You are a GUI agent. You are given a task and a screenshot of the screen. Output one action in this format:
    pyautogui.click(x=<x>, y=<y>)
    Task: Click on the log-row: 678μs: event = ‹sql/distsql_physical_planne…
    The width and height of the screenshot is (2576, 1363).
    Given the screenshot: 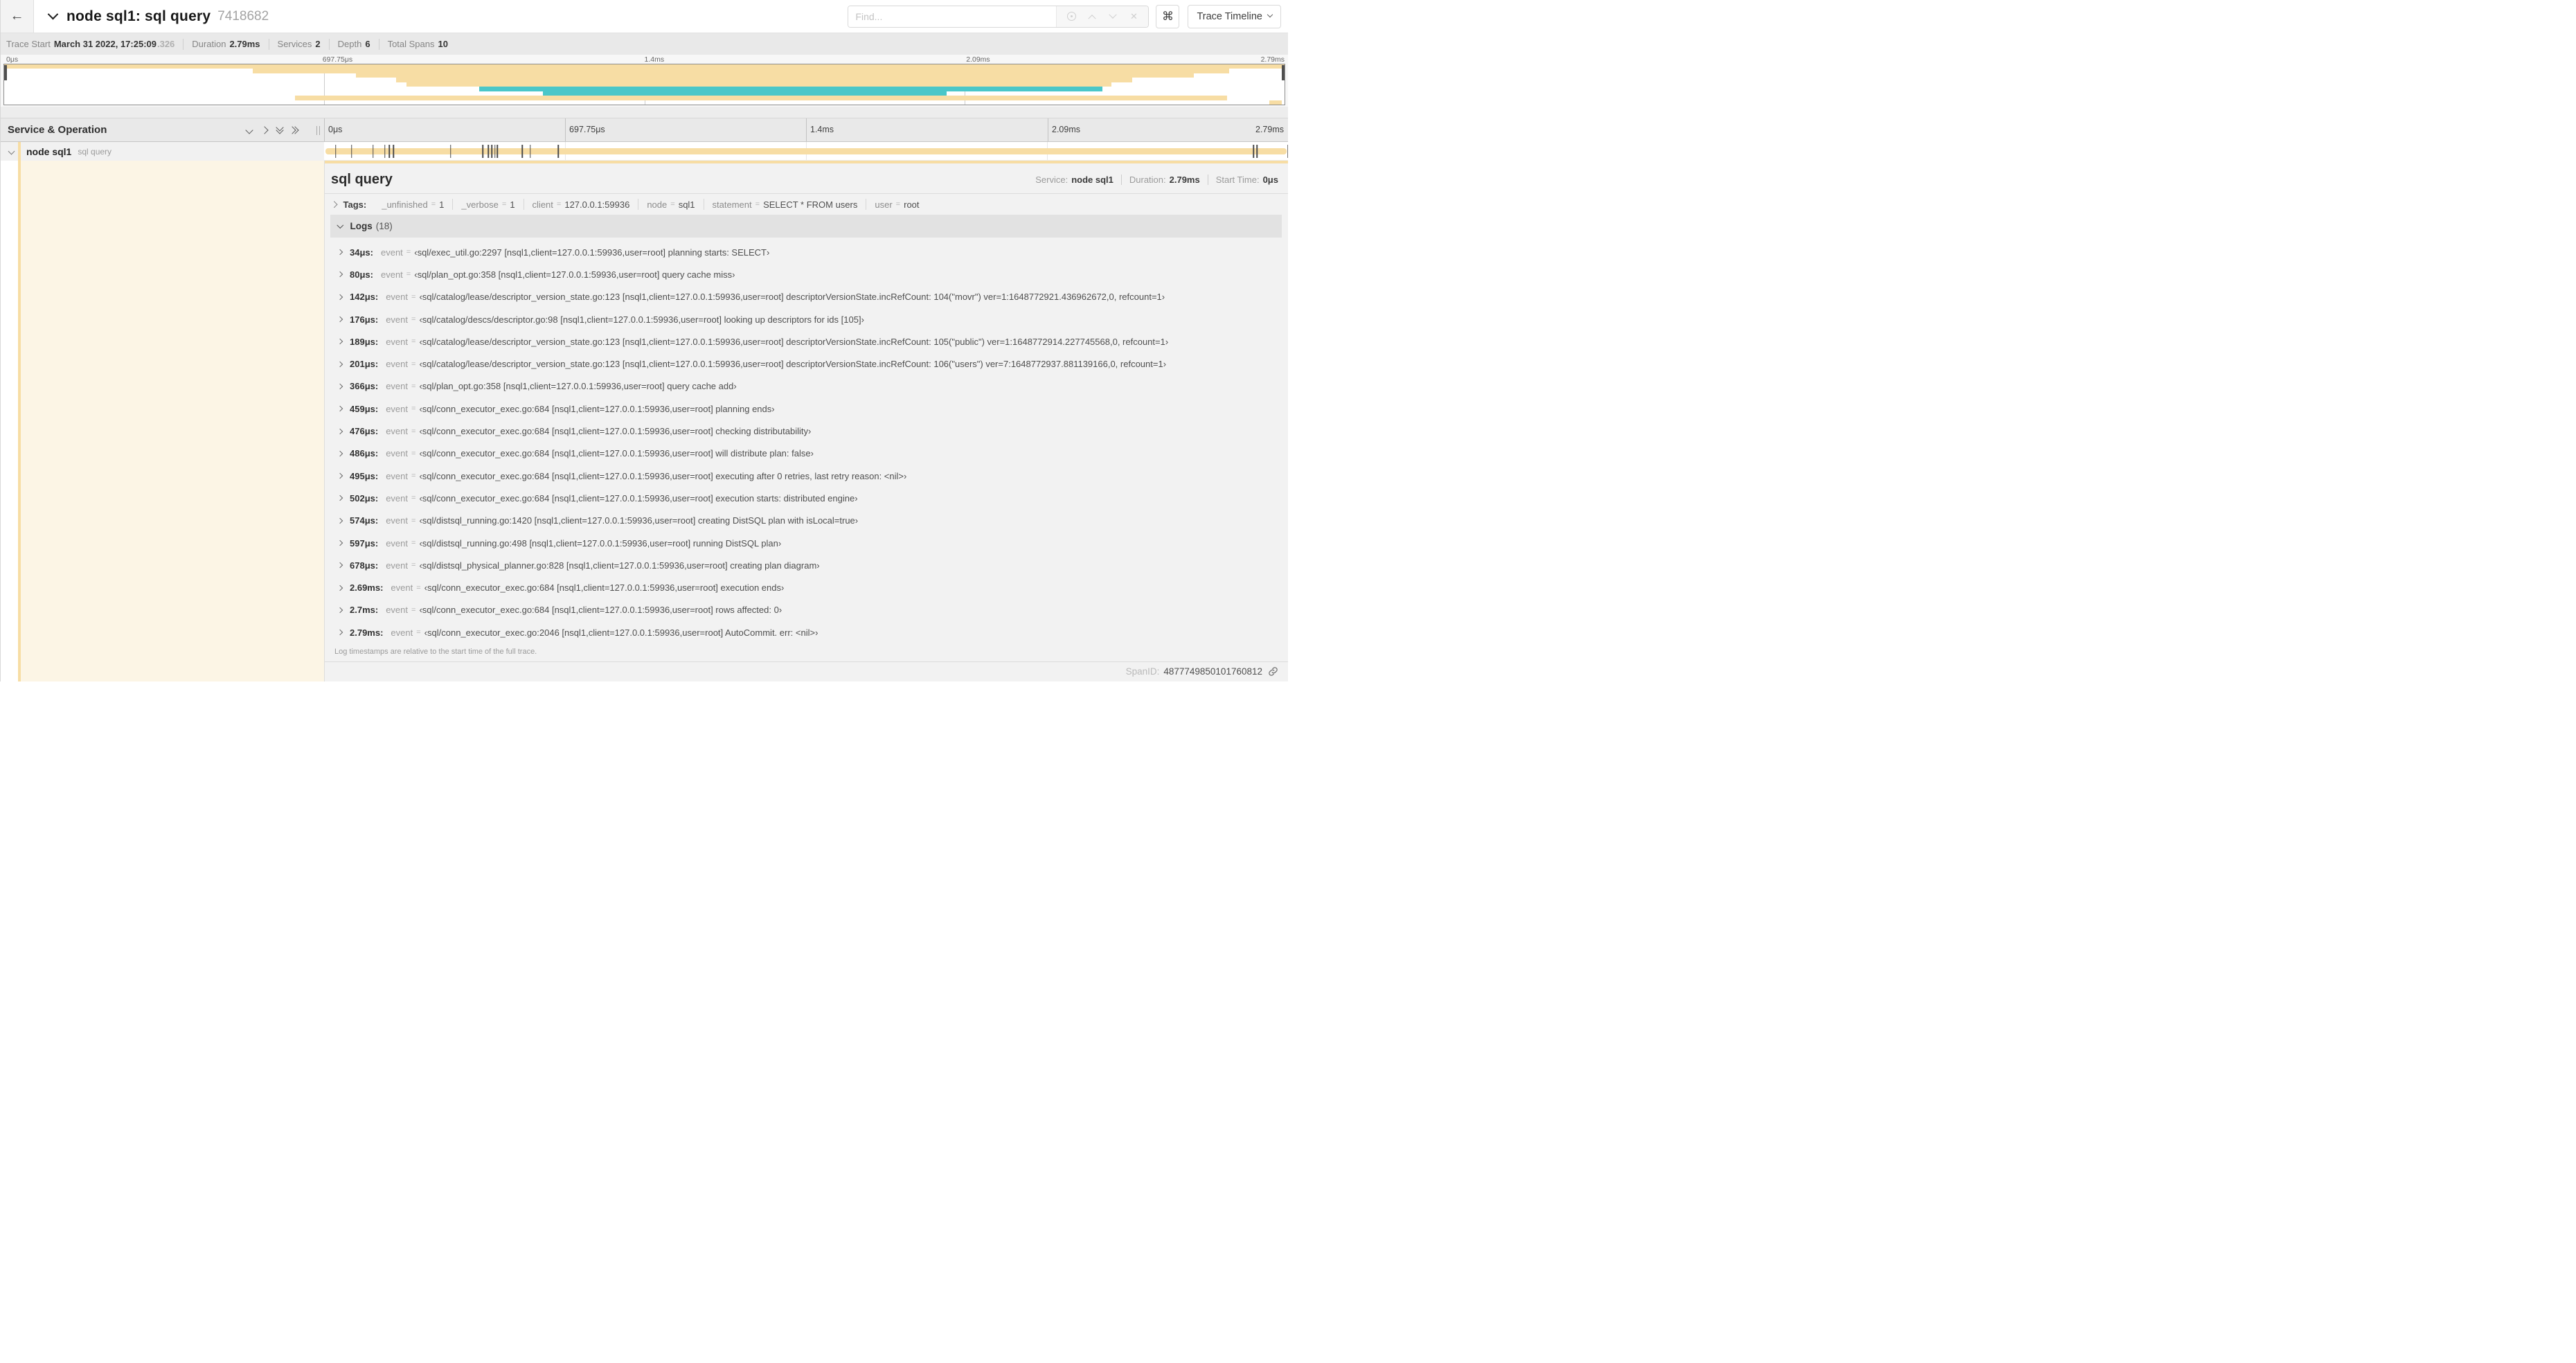 What is the action you would take?
    pyautogui.click(x=806, y=565)
    